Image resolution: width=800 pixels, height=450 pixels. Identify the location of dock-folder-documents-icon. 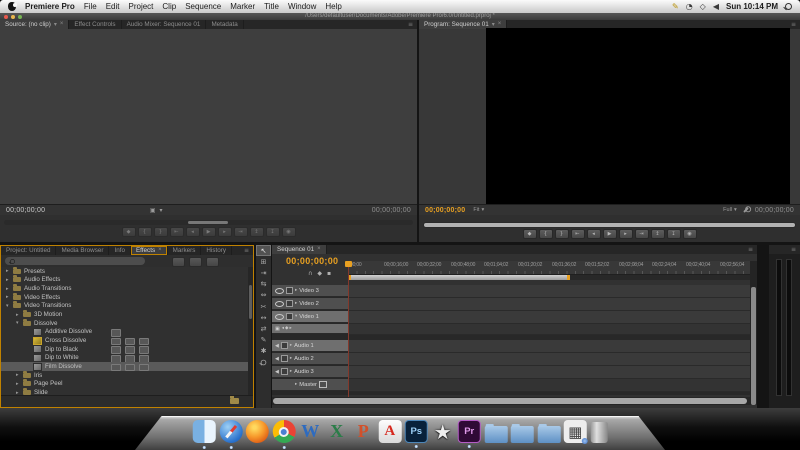
(522, 433).